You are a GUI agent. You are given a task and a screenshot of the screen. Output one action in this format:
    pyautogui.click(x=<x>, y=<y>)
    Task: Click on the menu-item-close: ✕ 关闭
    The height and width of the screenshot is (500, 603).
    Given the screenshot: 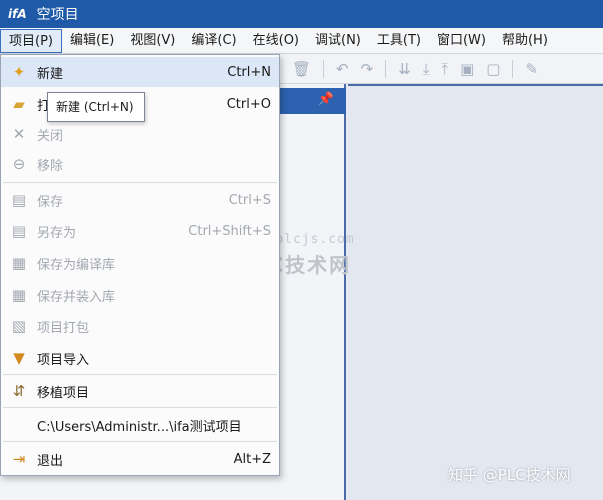 What is the action you would take?
    pyautogui.click(x=140, y=134)
    